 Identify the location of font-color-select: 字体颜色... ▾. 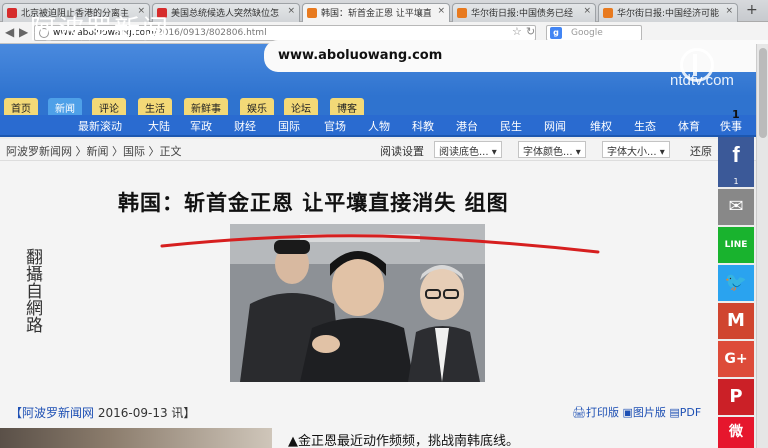
(552, 149).